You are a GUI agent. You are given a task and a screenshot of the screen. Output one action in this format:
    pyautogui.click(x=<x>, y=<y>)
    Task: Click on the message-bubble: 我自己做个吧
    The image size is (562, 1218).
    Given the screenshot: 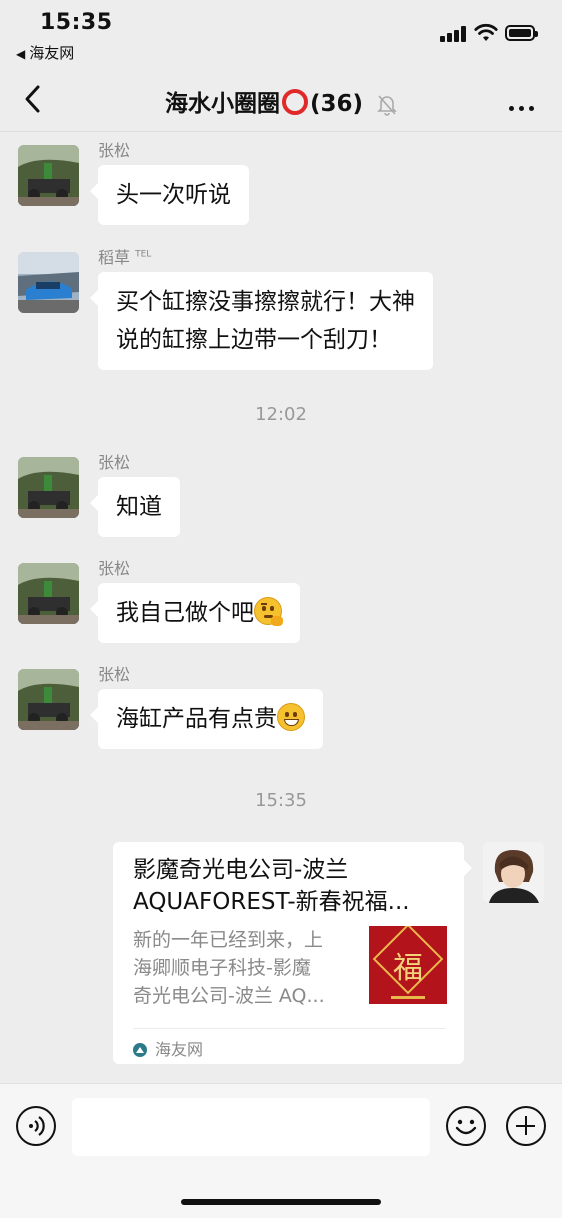 What is the action you would take?
    pyautogui.click(x=195, y=613)
    